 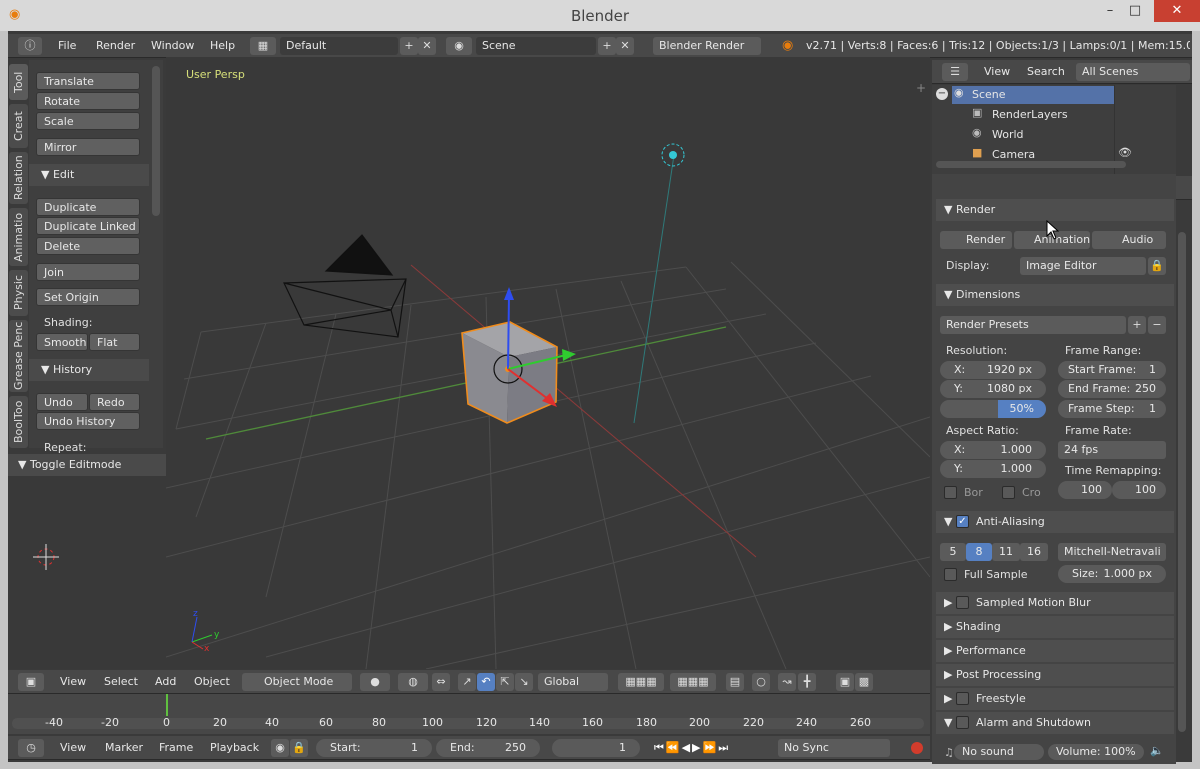 What do you see at coordinates (692, 748) in the screenshot?
I see `playback-controls: ⏮⏪◀▶⏩⏭` at bounding box center [692, 748].